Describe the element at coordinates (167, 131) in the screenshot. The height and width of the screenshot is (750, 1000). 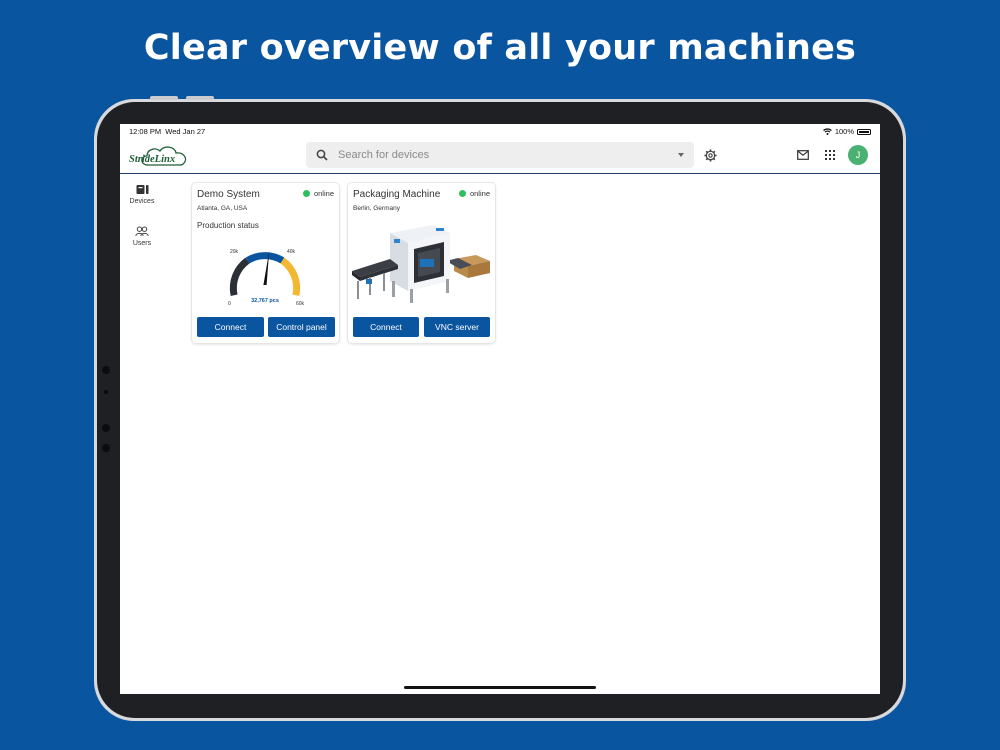
I see `status-time: 12:08 PM Wed Jan 27` at that location.